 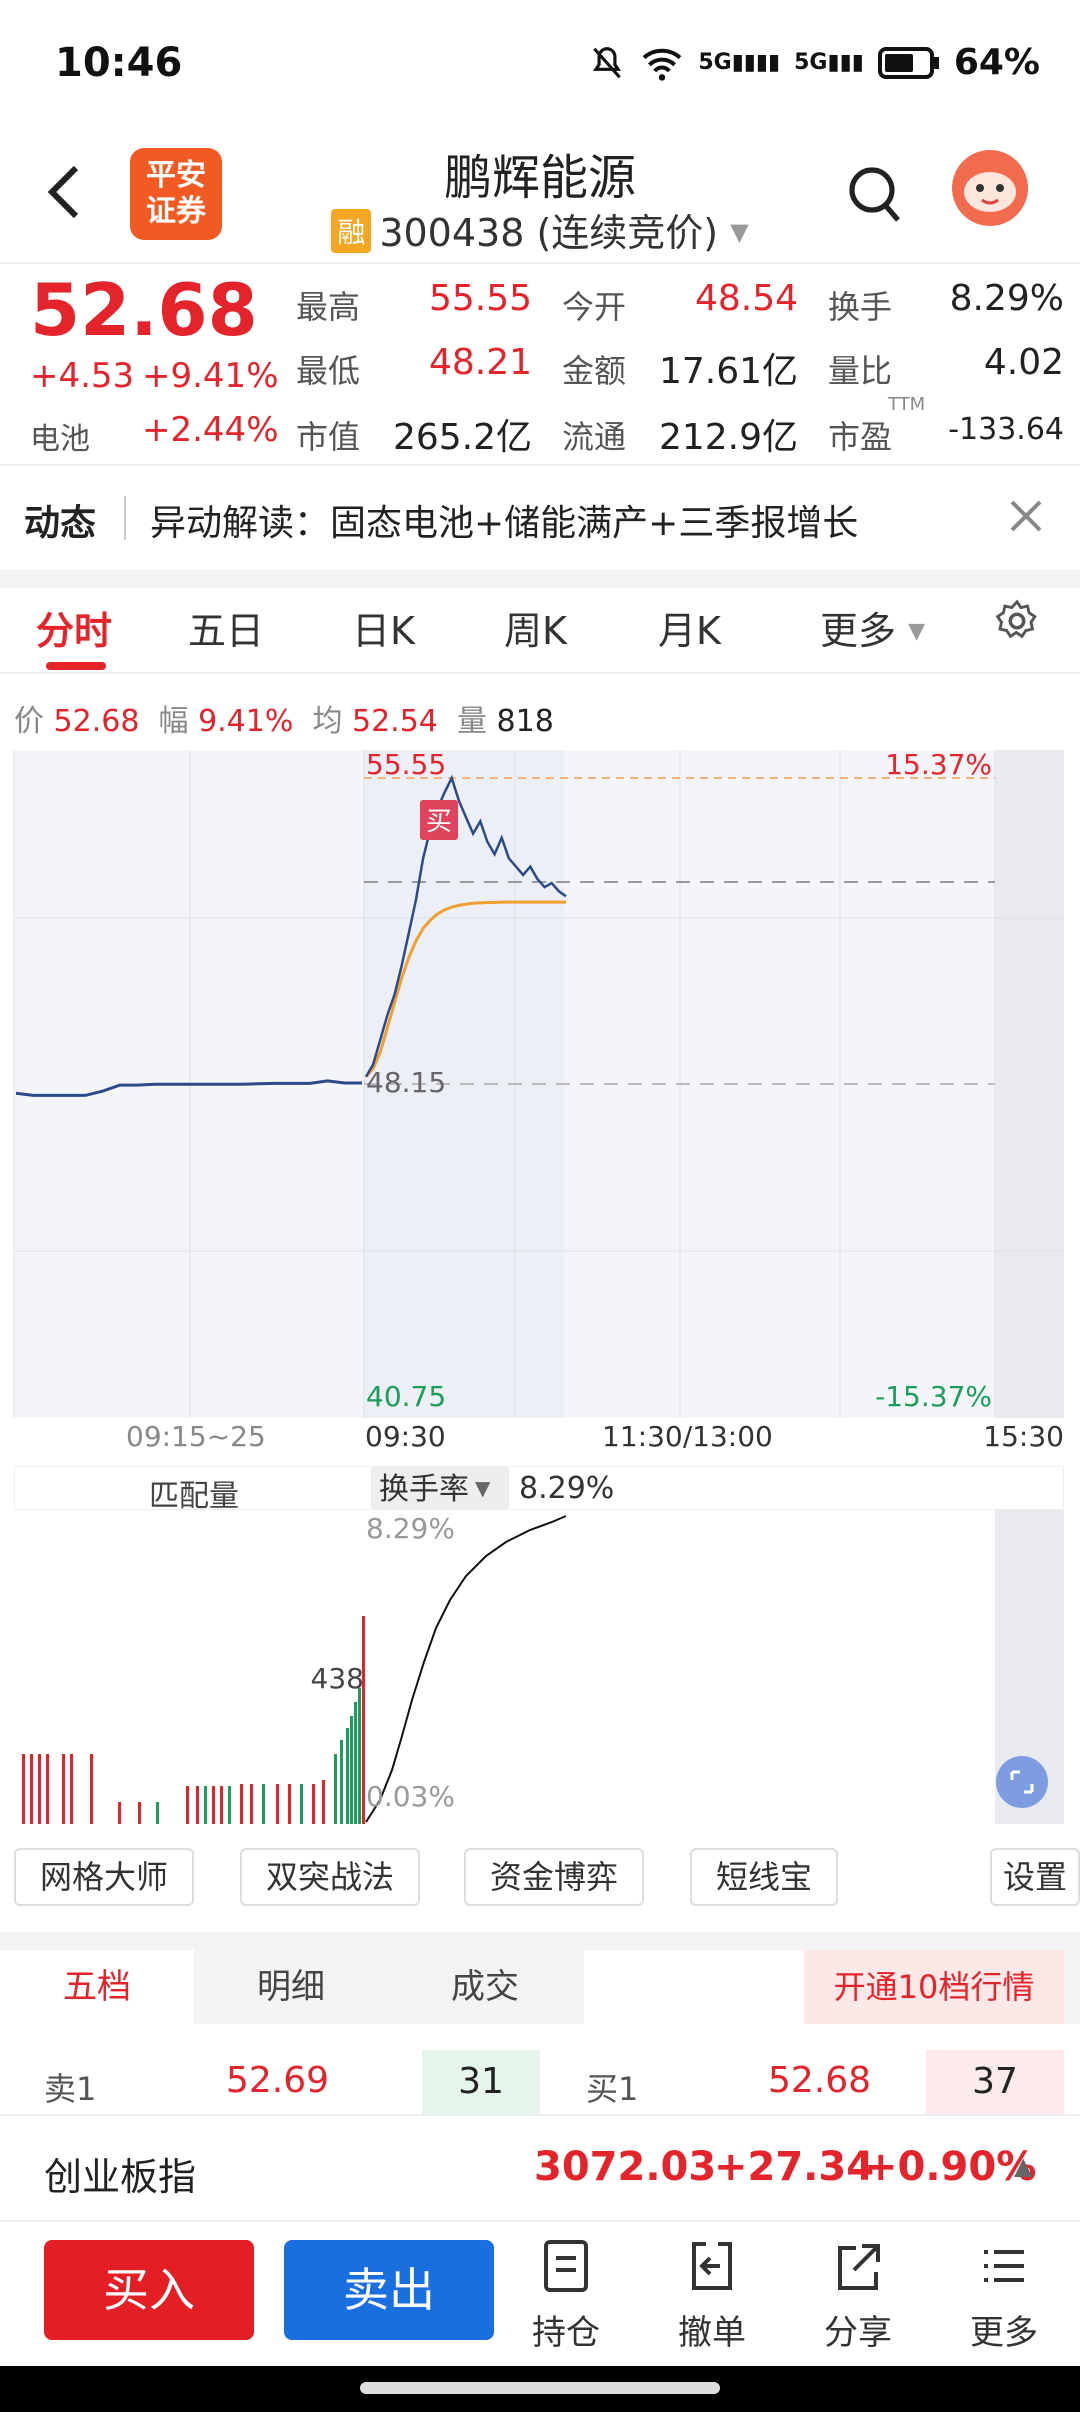 I want to click on amount-value: 17.61亿, so click(x=728, y=371).